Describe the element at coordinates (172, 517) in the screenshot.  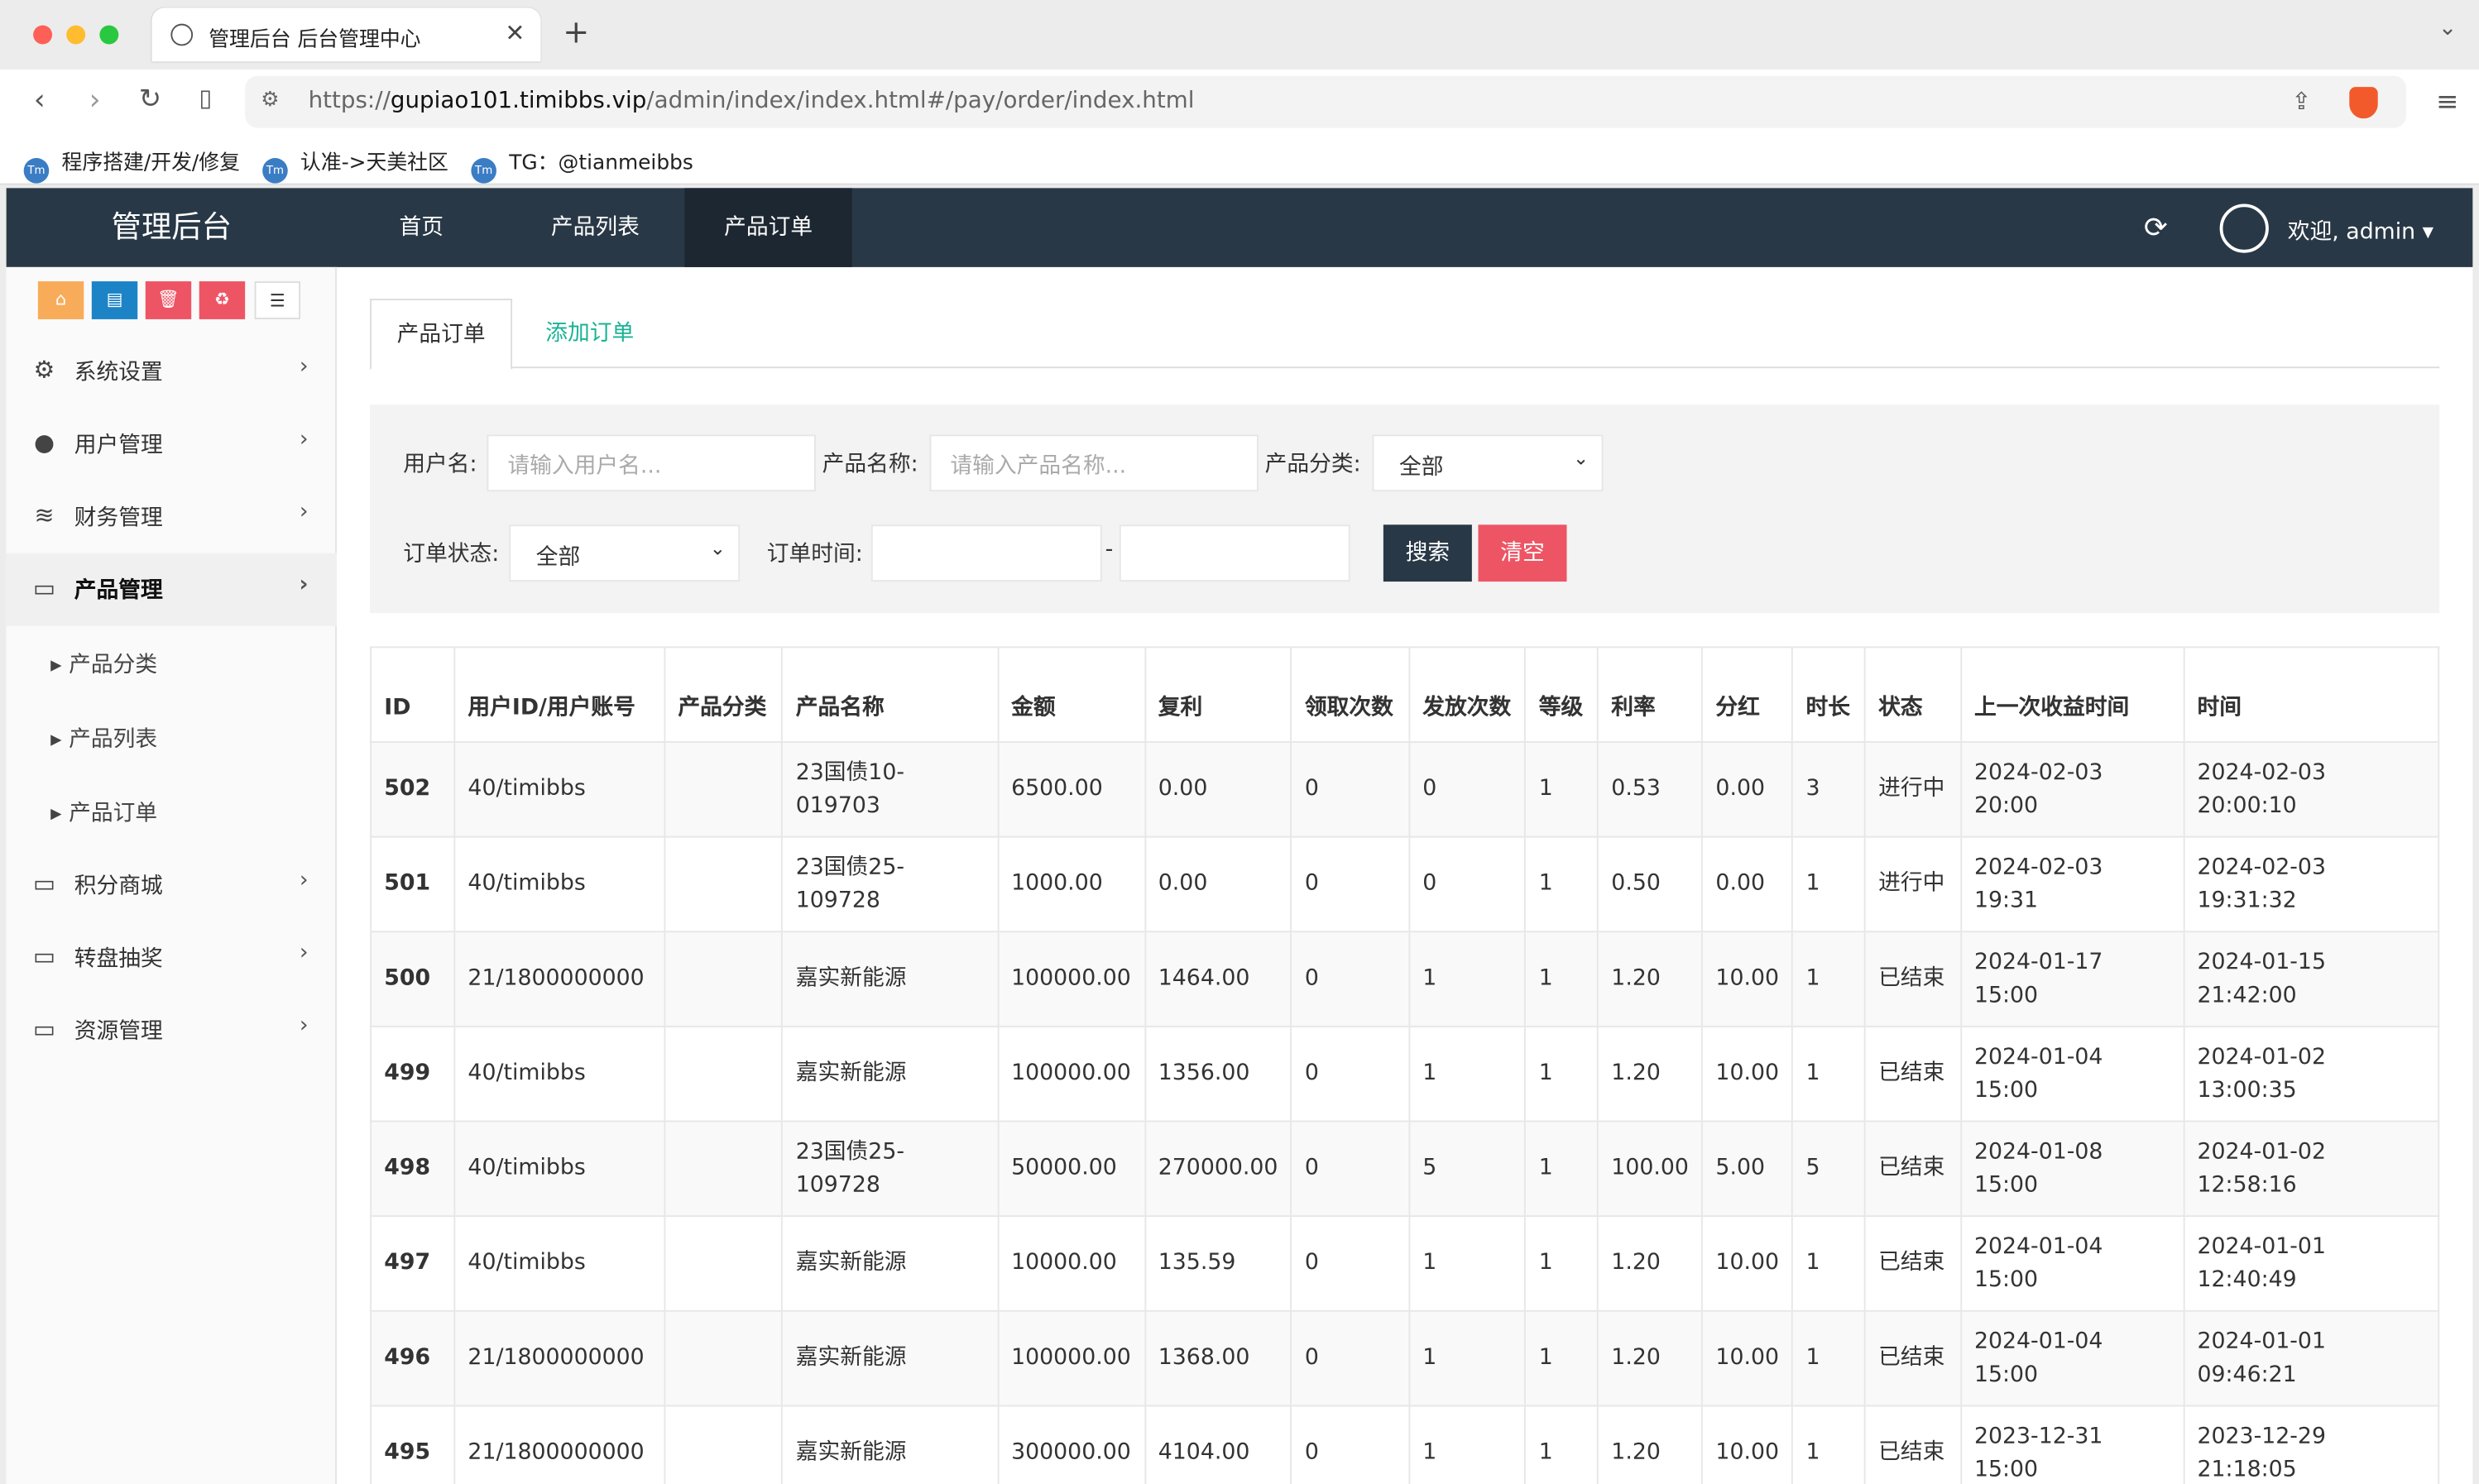
I see `sidebar-item-finance: ≋ 财务管理 ›` at that location.